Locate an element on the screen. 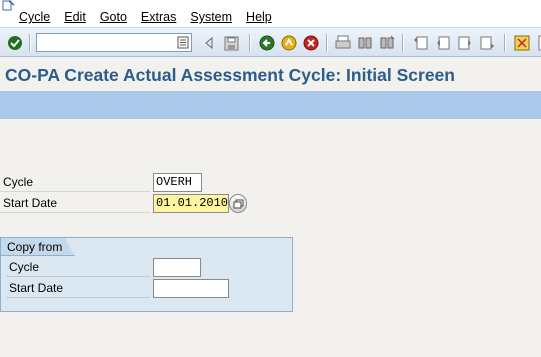  last-page-icon is located at coordinates (487, 43).